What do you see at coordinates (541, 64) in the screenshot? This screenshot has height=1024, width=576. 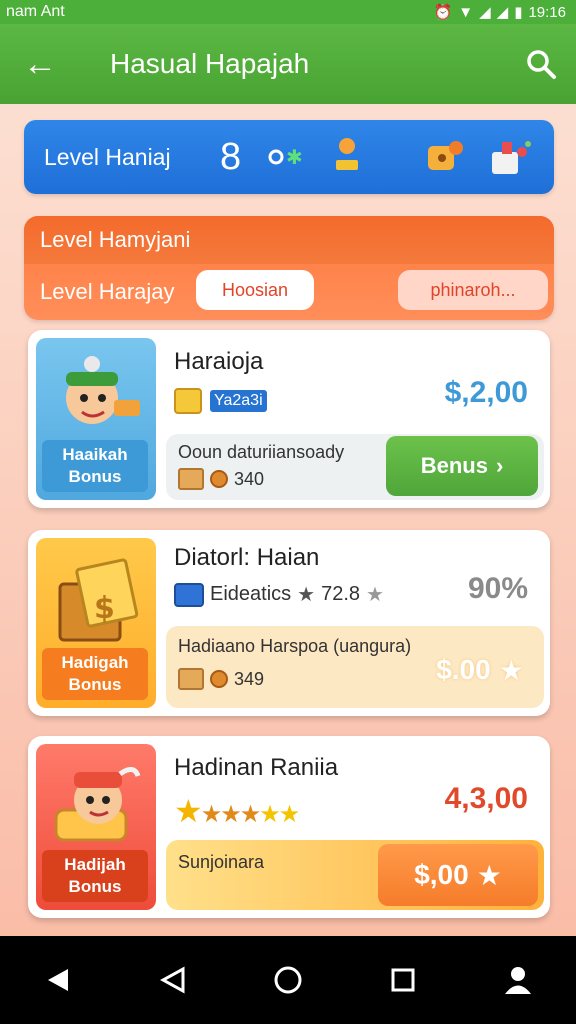 I see `search-icon` at bounding box center [541, 64].